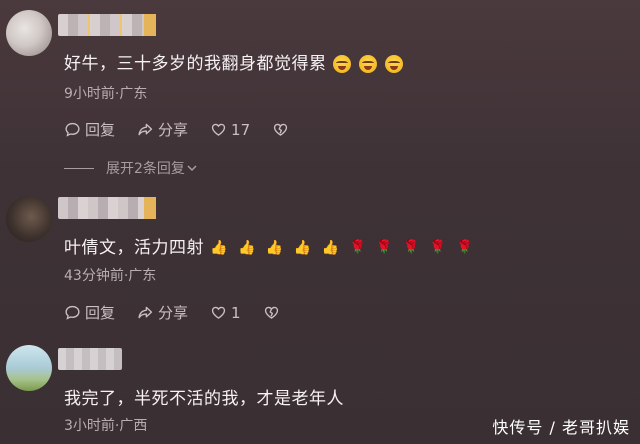 Image resolution: width=640 pixels, height=444 pixels. What do you see at coordinates (79, 168) in the screenshot?
I see `divider` at bounding box center [79, 168].